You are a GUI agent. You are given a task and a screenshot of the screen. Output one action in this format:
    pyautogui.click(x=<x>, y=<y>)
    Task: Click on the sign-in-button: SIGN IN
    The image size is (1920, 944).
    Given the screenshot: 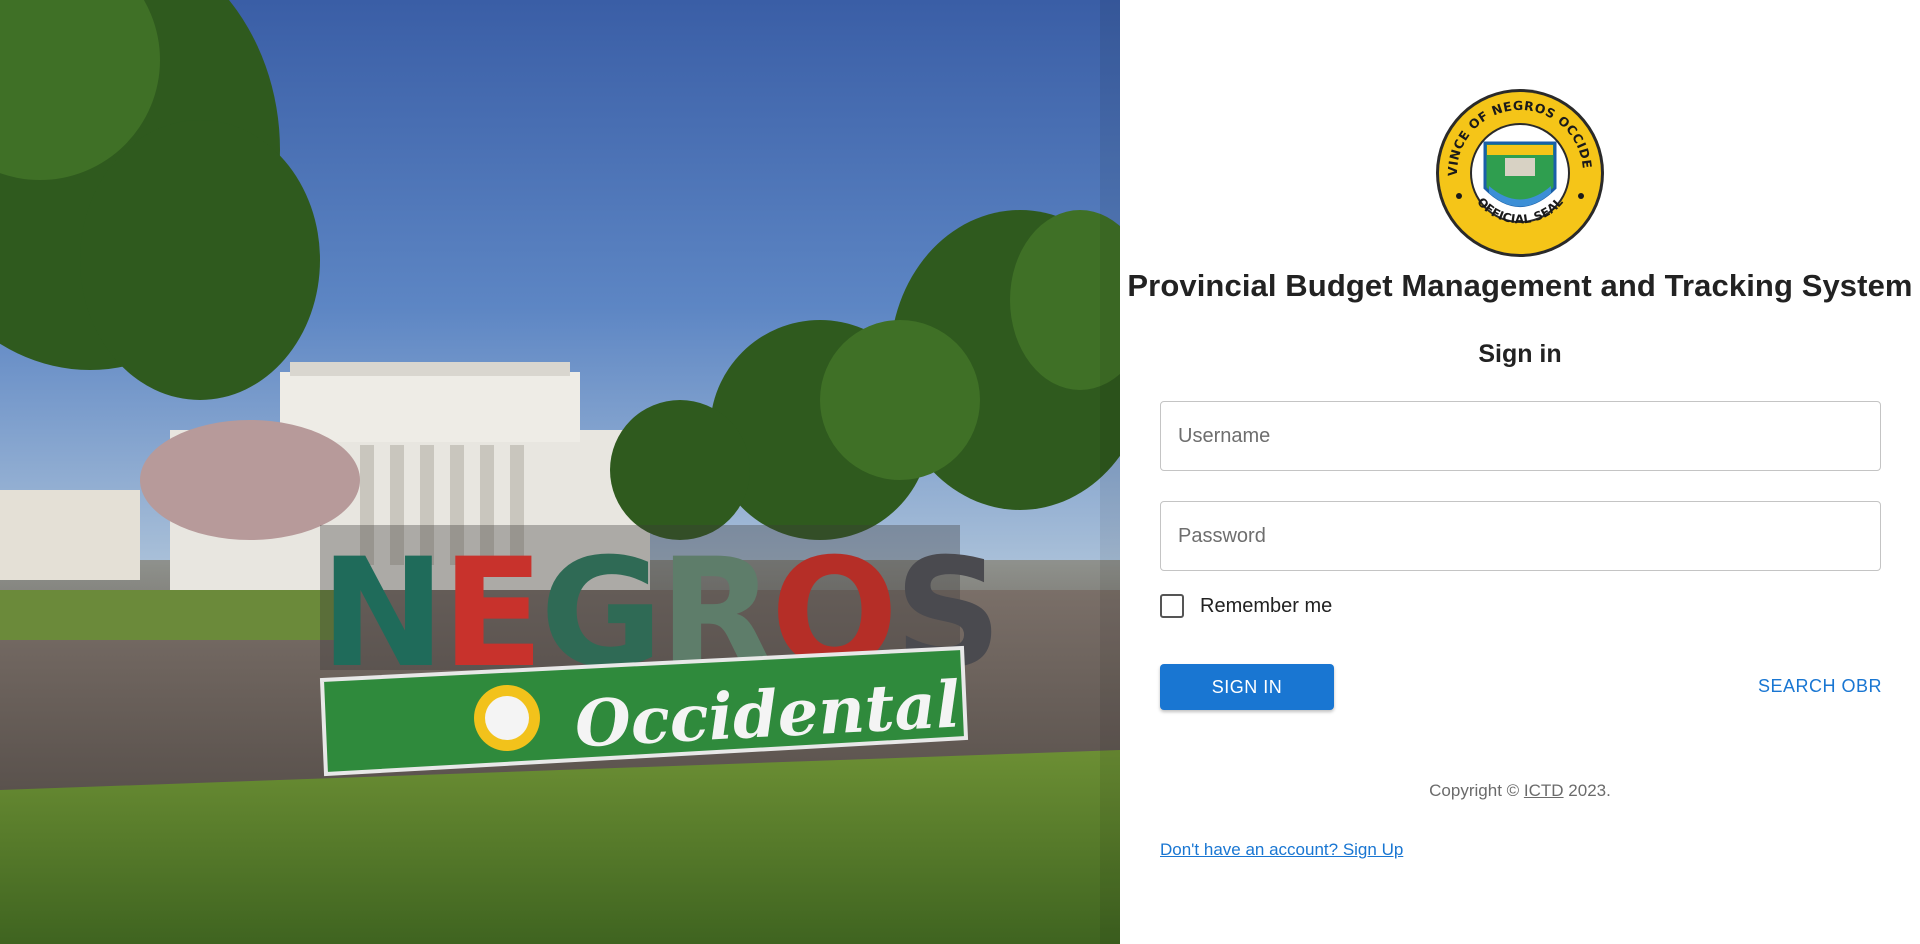 What is the action you would take?
    pyautogui.click(x=1247, y=687)
    